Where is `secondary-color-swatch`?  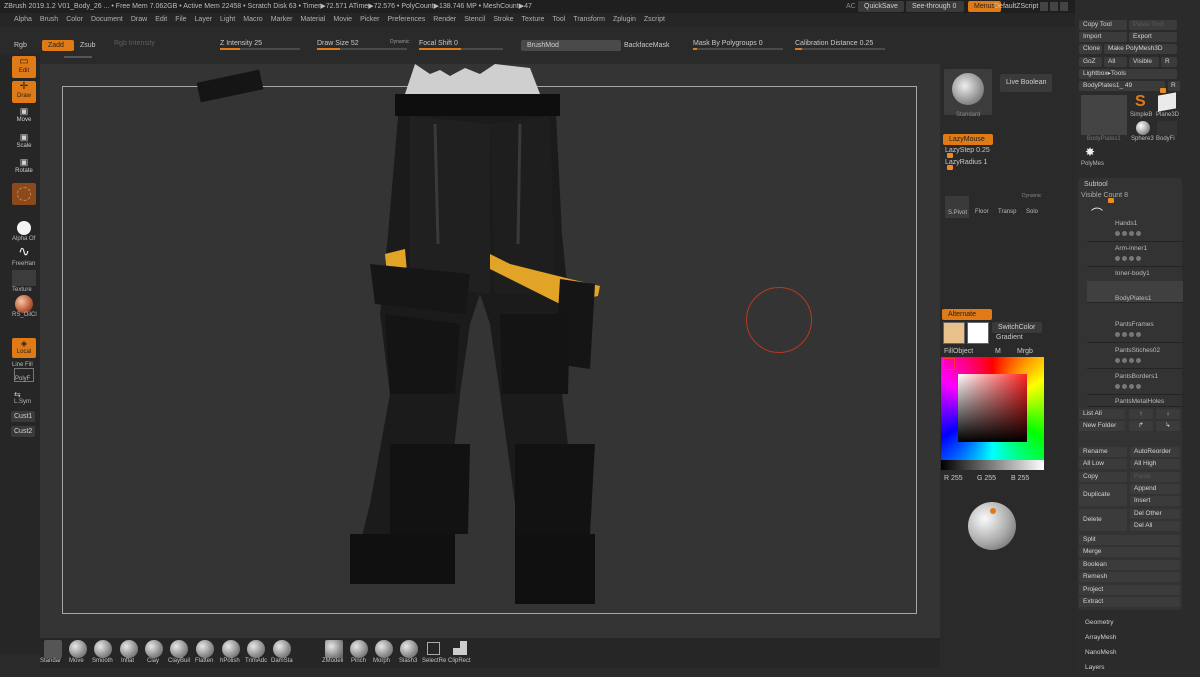 secondary-color-swatch is located at coordinates (978, 333).